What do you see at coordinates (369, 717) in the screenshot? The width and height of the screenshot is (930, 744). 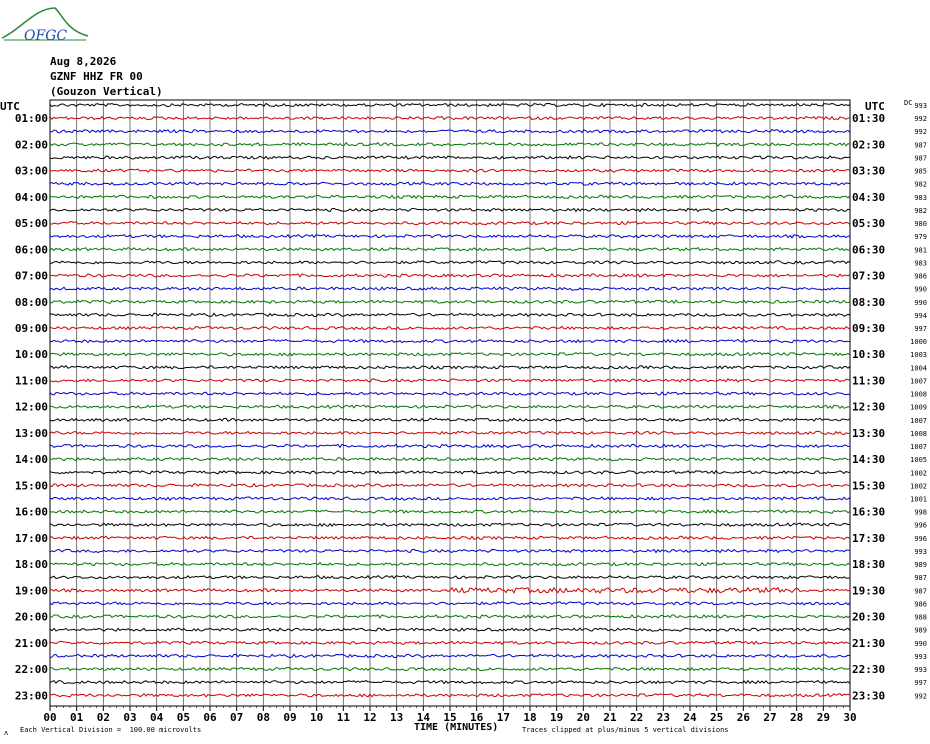 I see `x-tick-label: 12` at bounding box center [369, 717].